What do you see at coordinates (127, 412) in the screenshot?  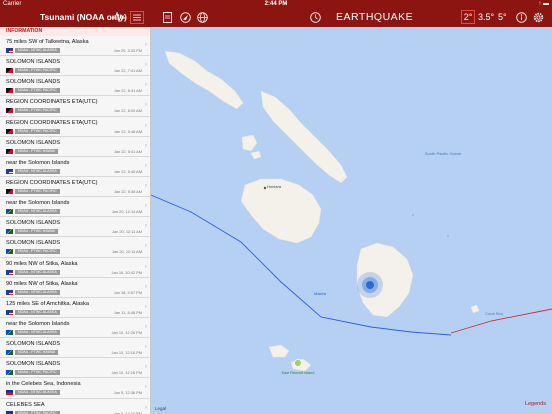 I see `item-date: Jan 5, 12:10 PM` at bounding box center [127, 412].